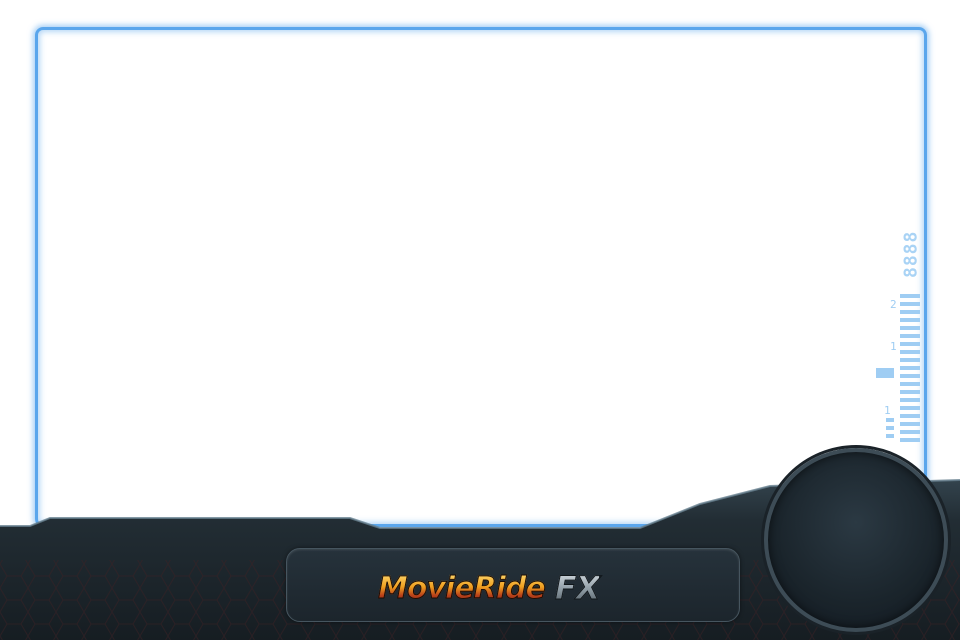 The width and height of the screenshot is (960, 640). What do you see at coordinates (856, 540) in the screenshot?
I see `record-button` at bounding box center [856, 540].